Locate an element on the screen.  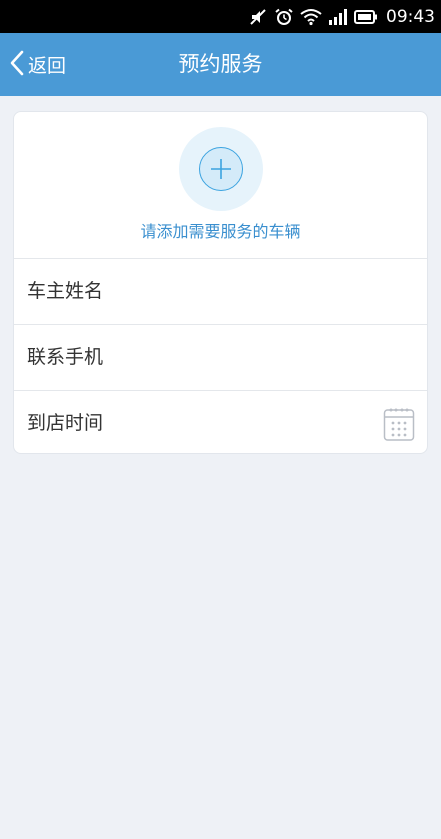
owner-name-label: 车主姓名 is located at coordinates (65, 291).